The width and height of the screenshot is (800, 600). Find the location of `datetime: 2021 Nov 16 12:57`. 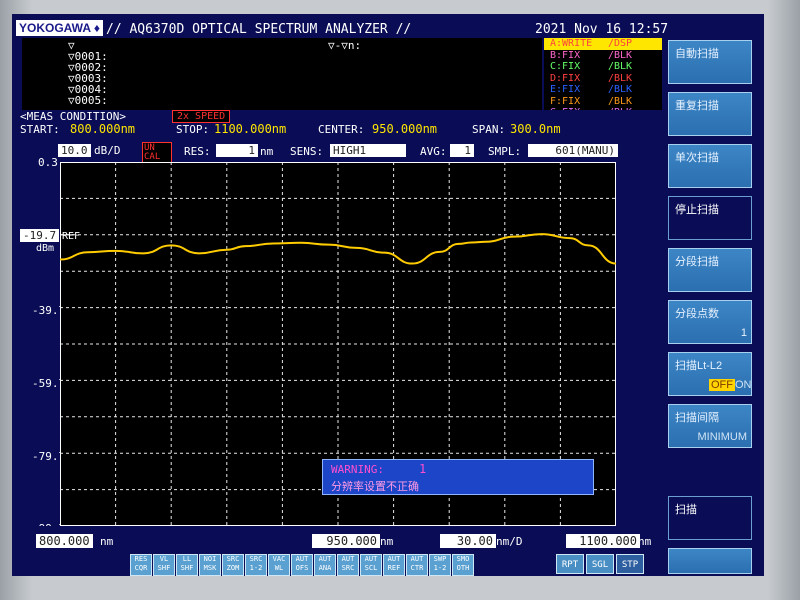

datetime: 2021 Nov 16 12:57 is located at coordinates (602, 29).